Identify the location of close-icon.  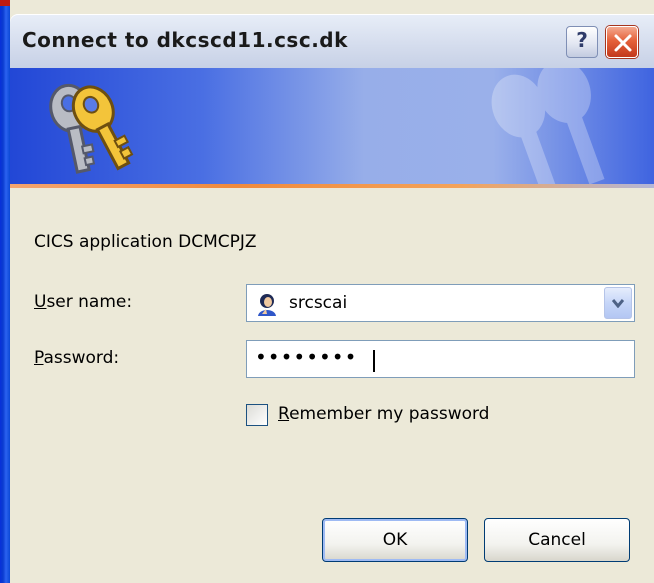
(623, 43).